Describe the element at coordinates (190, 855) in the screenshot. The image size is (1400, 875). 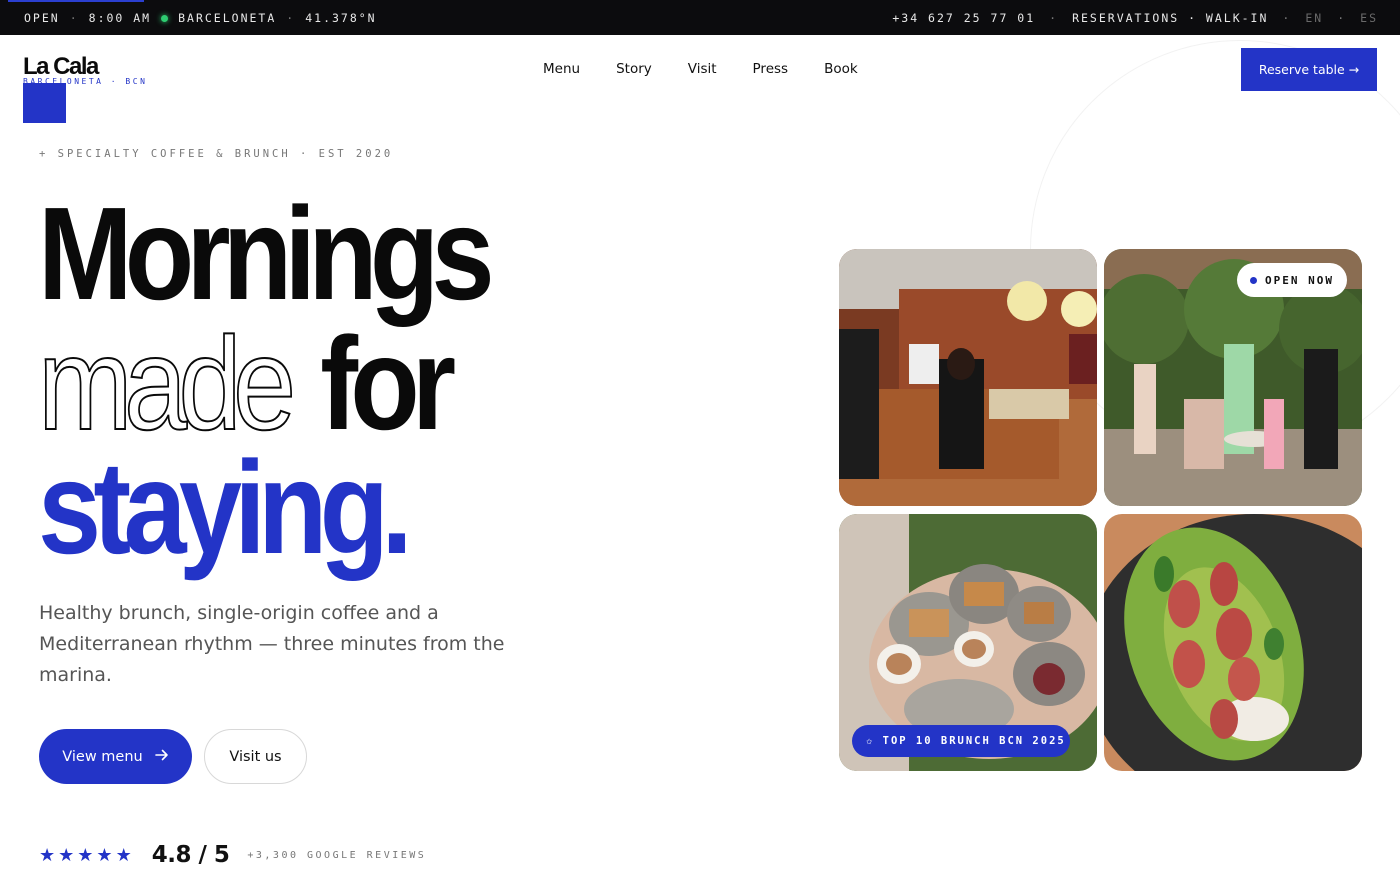
I see `rating-score: 4.8 / 5` at that location.